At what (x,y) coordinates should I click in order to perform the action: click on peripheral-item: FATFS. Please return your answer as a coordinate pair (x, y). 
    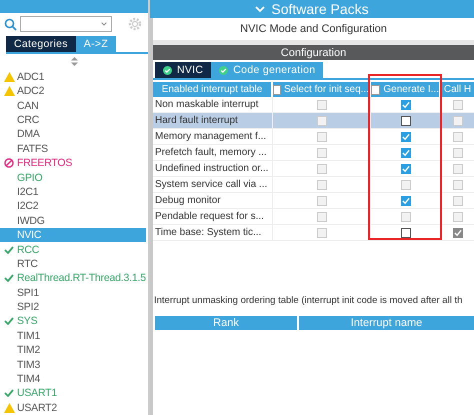
    Looking at the image, I should click on (73, 149).